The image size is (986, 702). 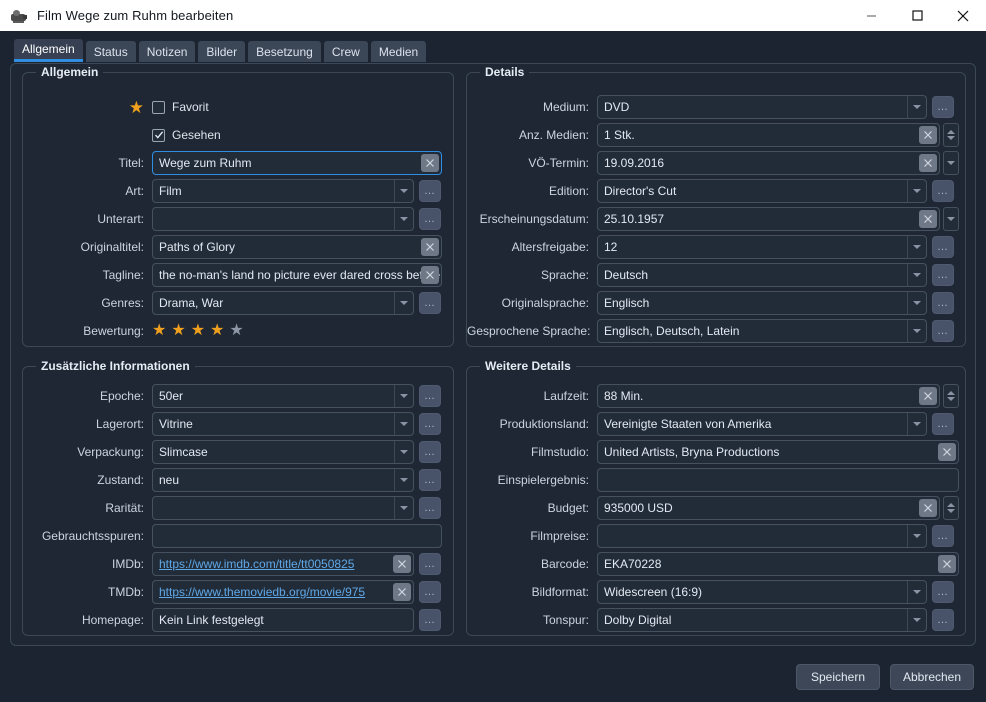 What do you see at coordinates (403, 303) in the screenshot?
I see `genres-chevron-down-icon` at bounding box center [403, 303].